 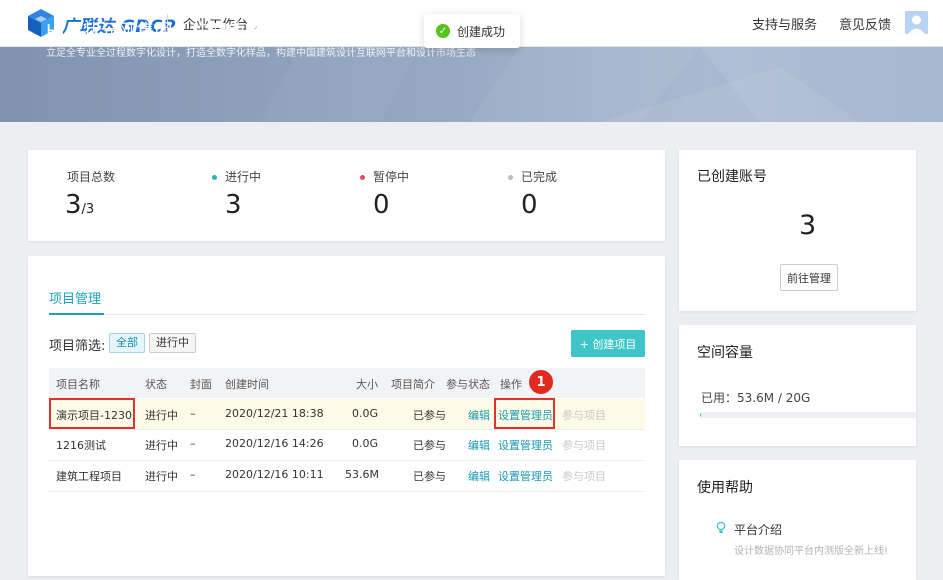 I want to click on ongoing-label: 进行中, so click(x=236, y=176).